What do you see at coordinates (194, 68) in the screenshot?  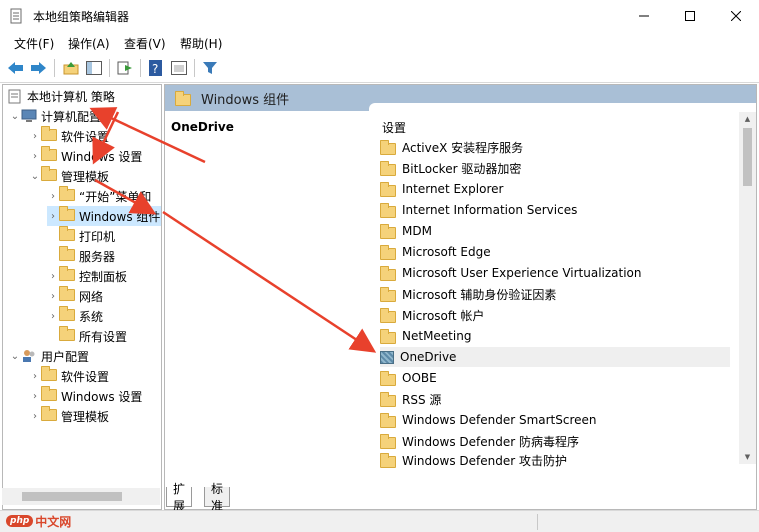 I see `toolbar-separator` at bounding box center [194, 68].